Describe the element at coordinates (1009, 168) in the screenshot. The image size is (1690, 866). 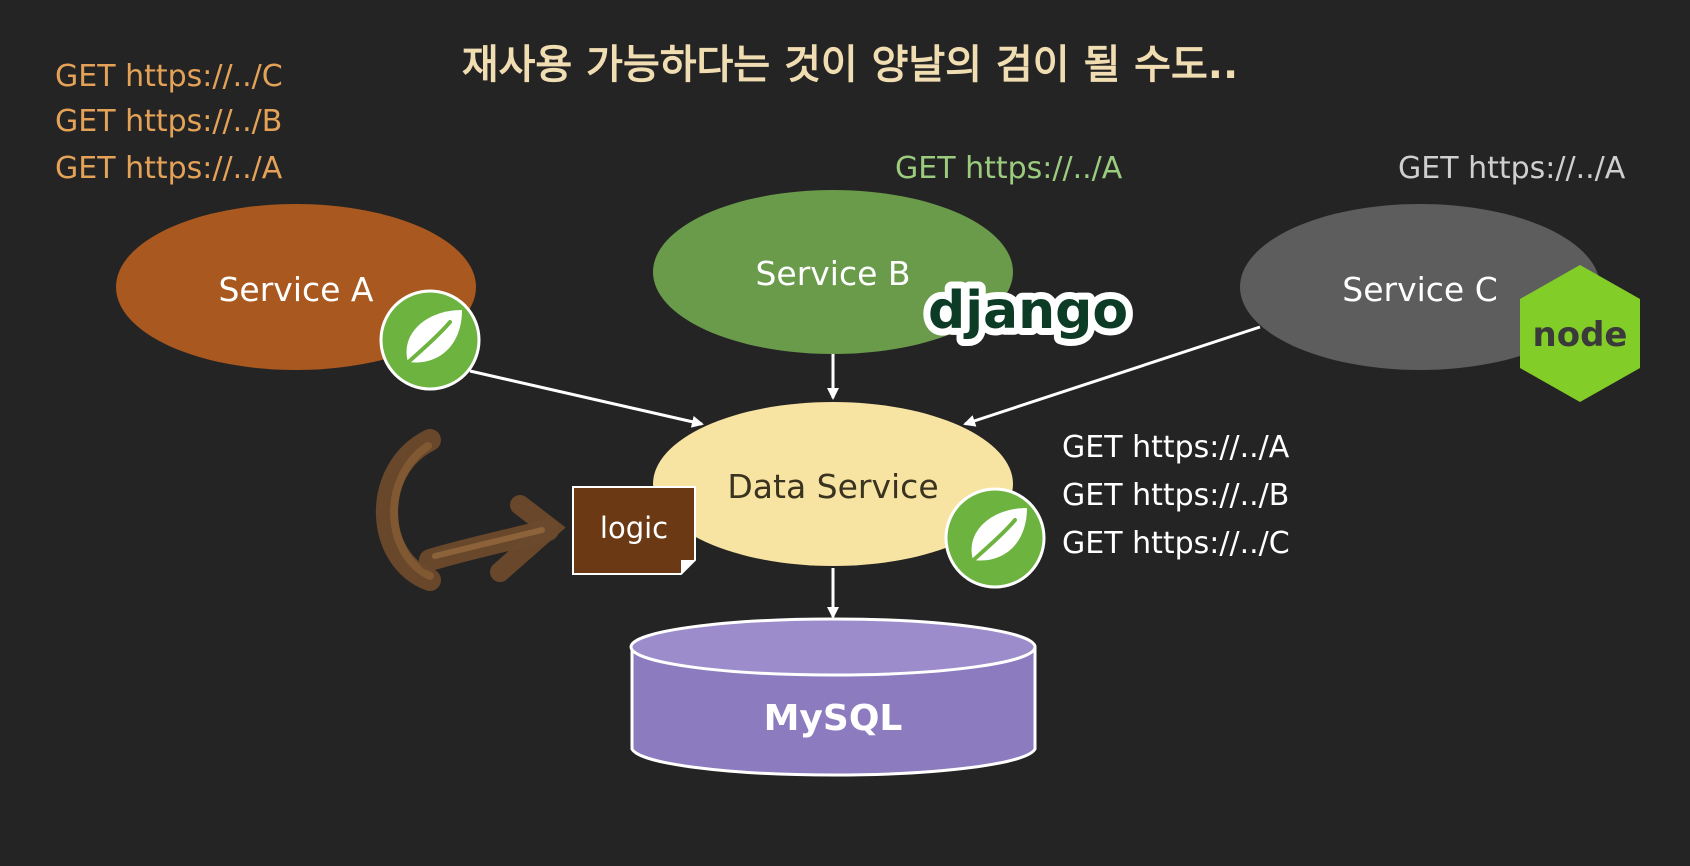
I see `service-b-request: GET https://../A` at that location.